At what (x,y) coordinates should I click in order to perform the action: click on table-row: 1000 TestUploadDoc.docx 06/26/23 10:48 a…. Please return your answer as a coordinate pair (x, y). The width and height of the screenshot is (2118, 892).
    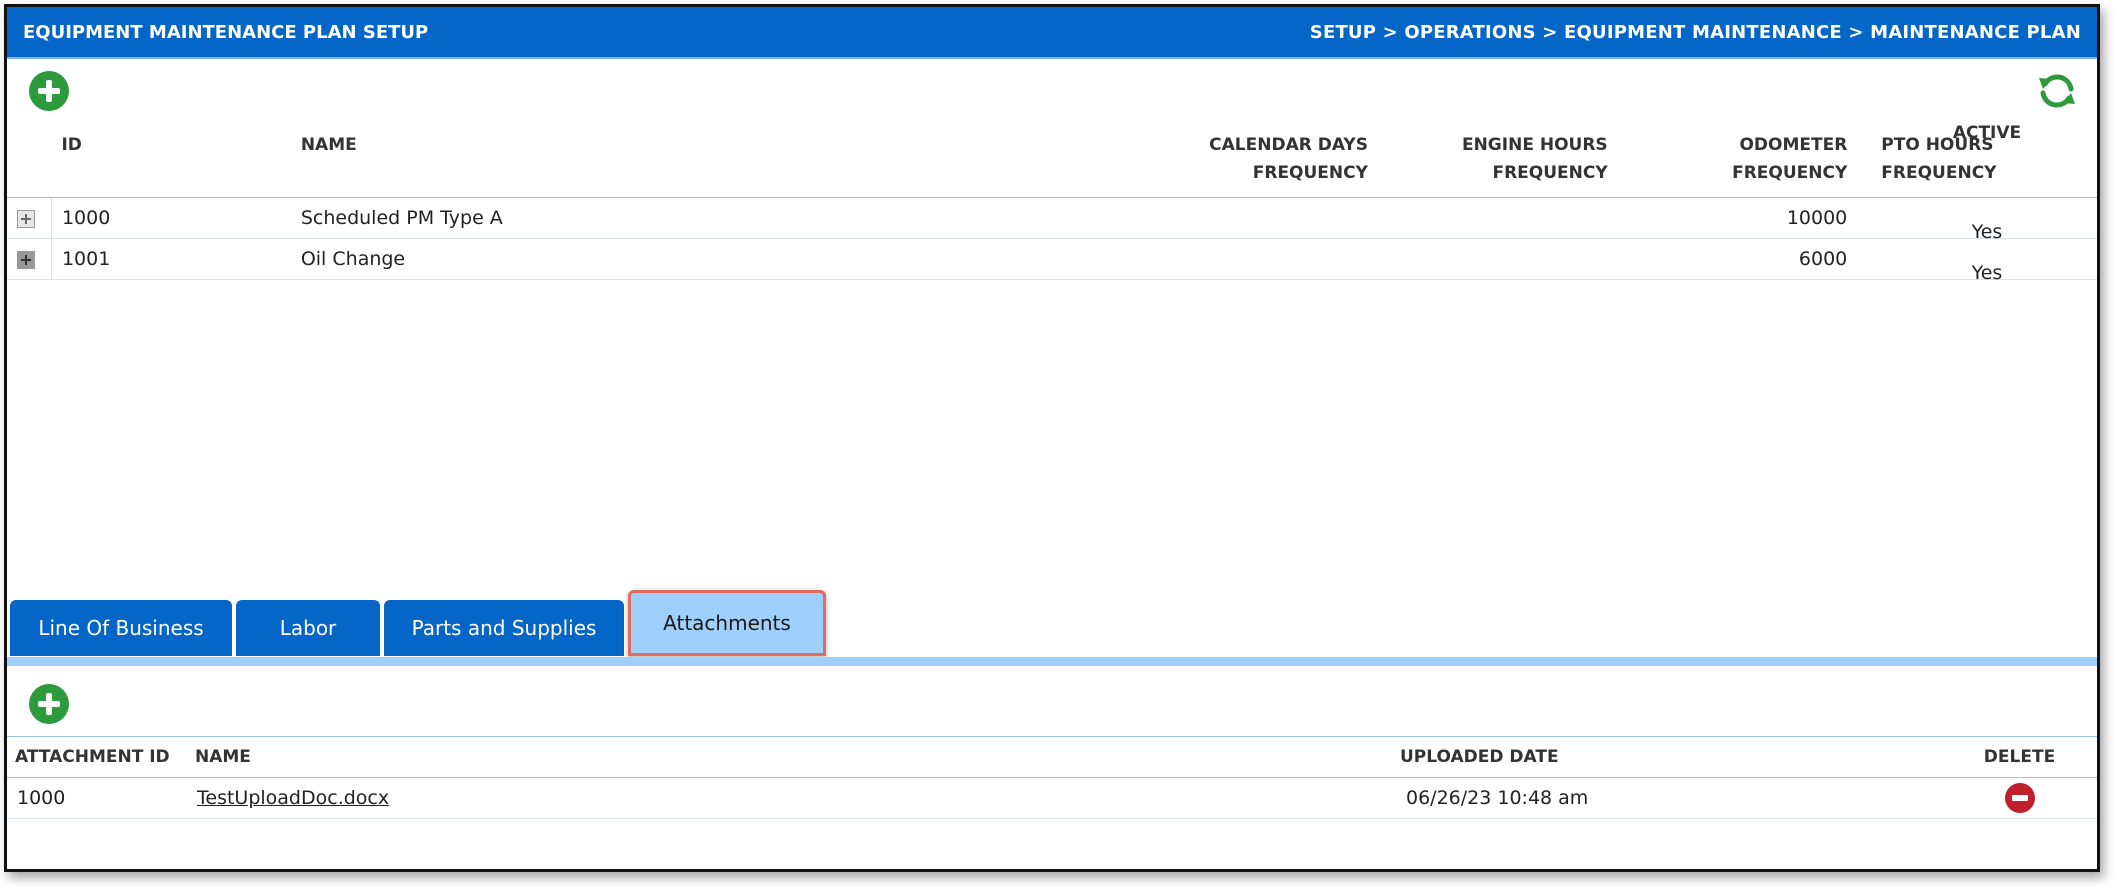
    Looking at the image, I should click on (1052, 798).